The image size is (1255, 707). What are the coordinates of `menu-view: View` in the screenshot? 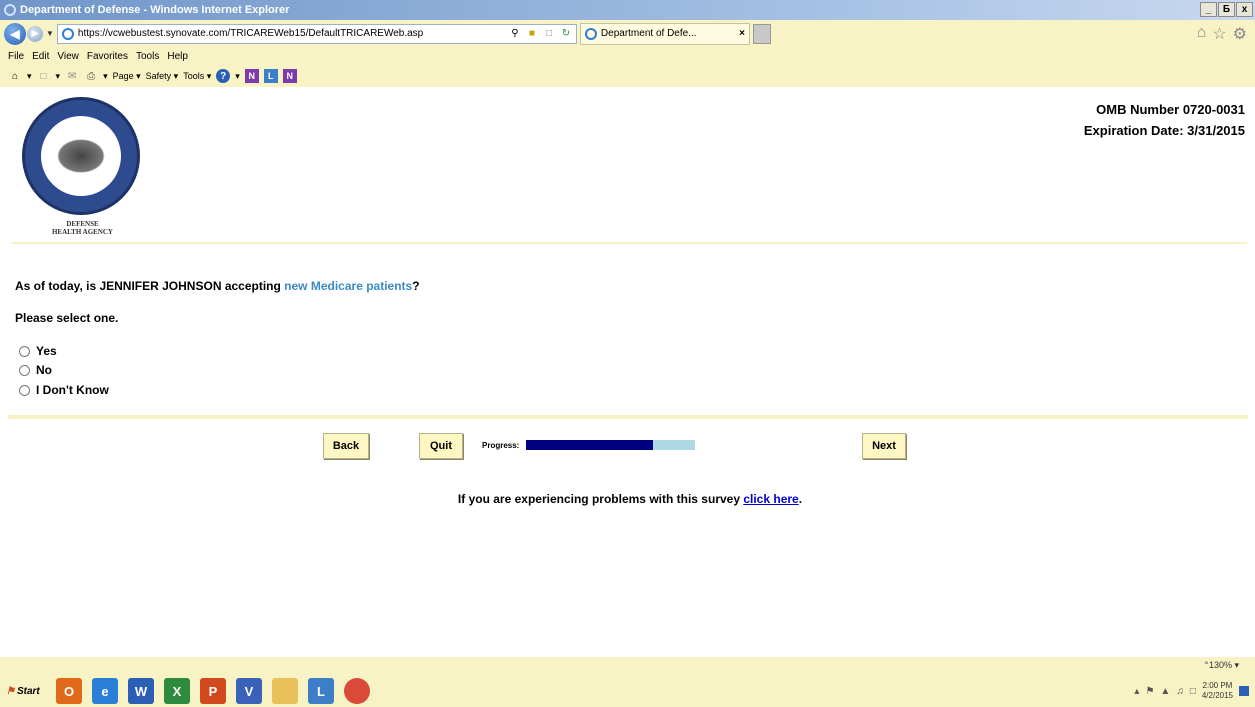 It's located at (68, 56).